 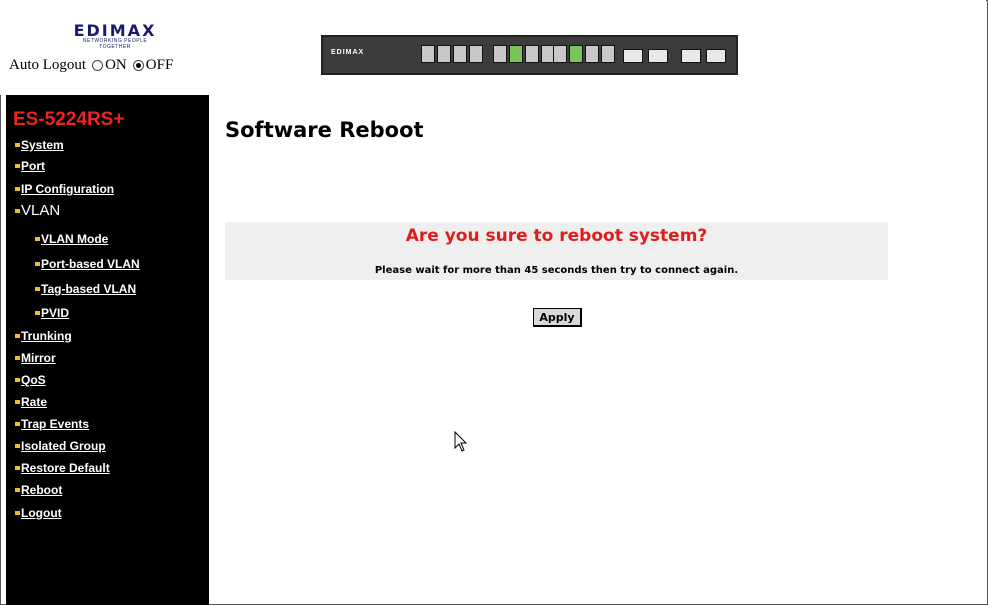 I want to click on nav-pvid: PVID, so click(x=52, y=313).